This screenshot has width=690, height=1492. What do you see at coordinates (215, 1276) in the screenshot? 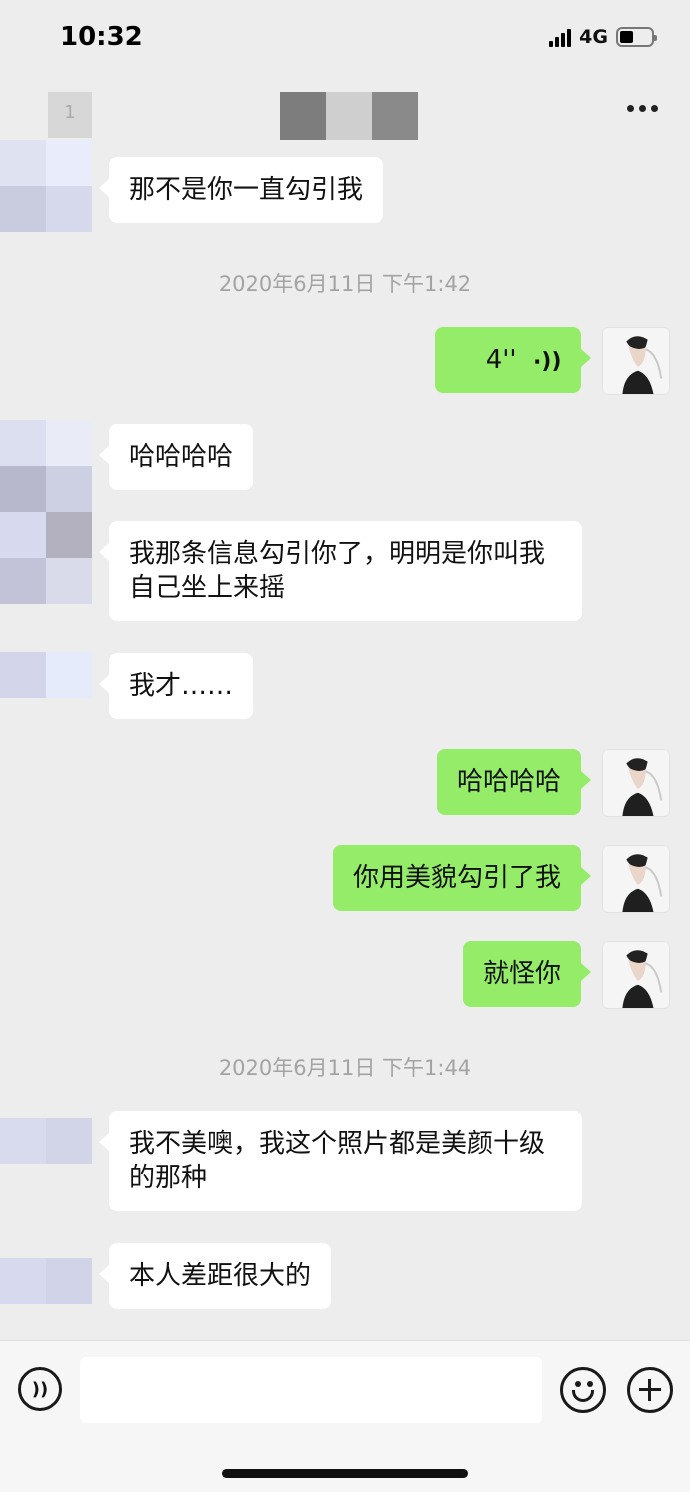
I see `message-bubble-incoming: 本人差距很大的` at bounding box center [215, 1276].